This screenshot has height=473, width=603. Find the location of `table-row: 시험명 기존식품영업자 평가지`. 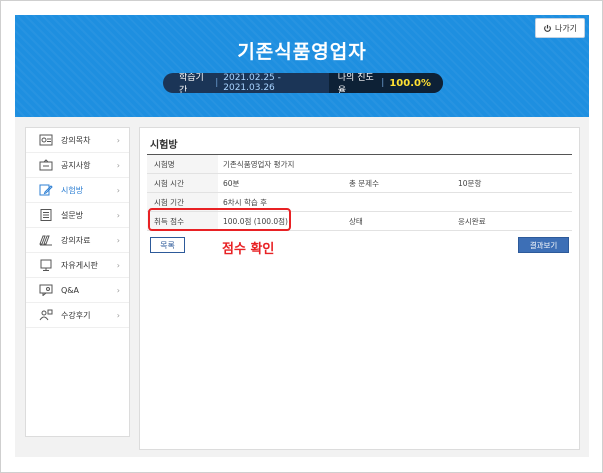

table-row: 시험명 기존식품영업자 평가지 is located at coordinates (359, 164).